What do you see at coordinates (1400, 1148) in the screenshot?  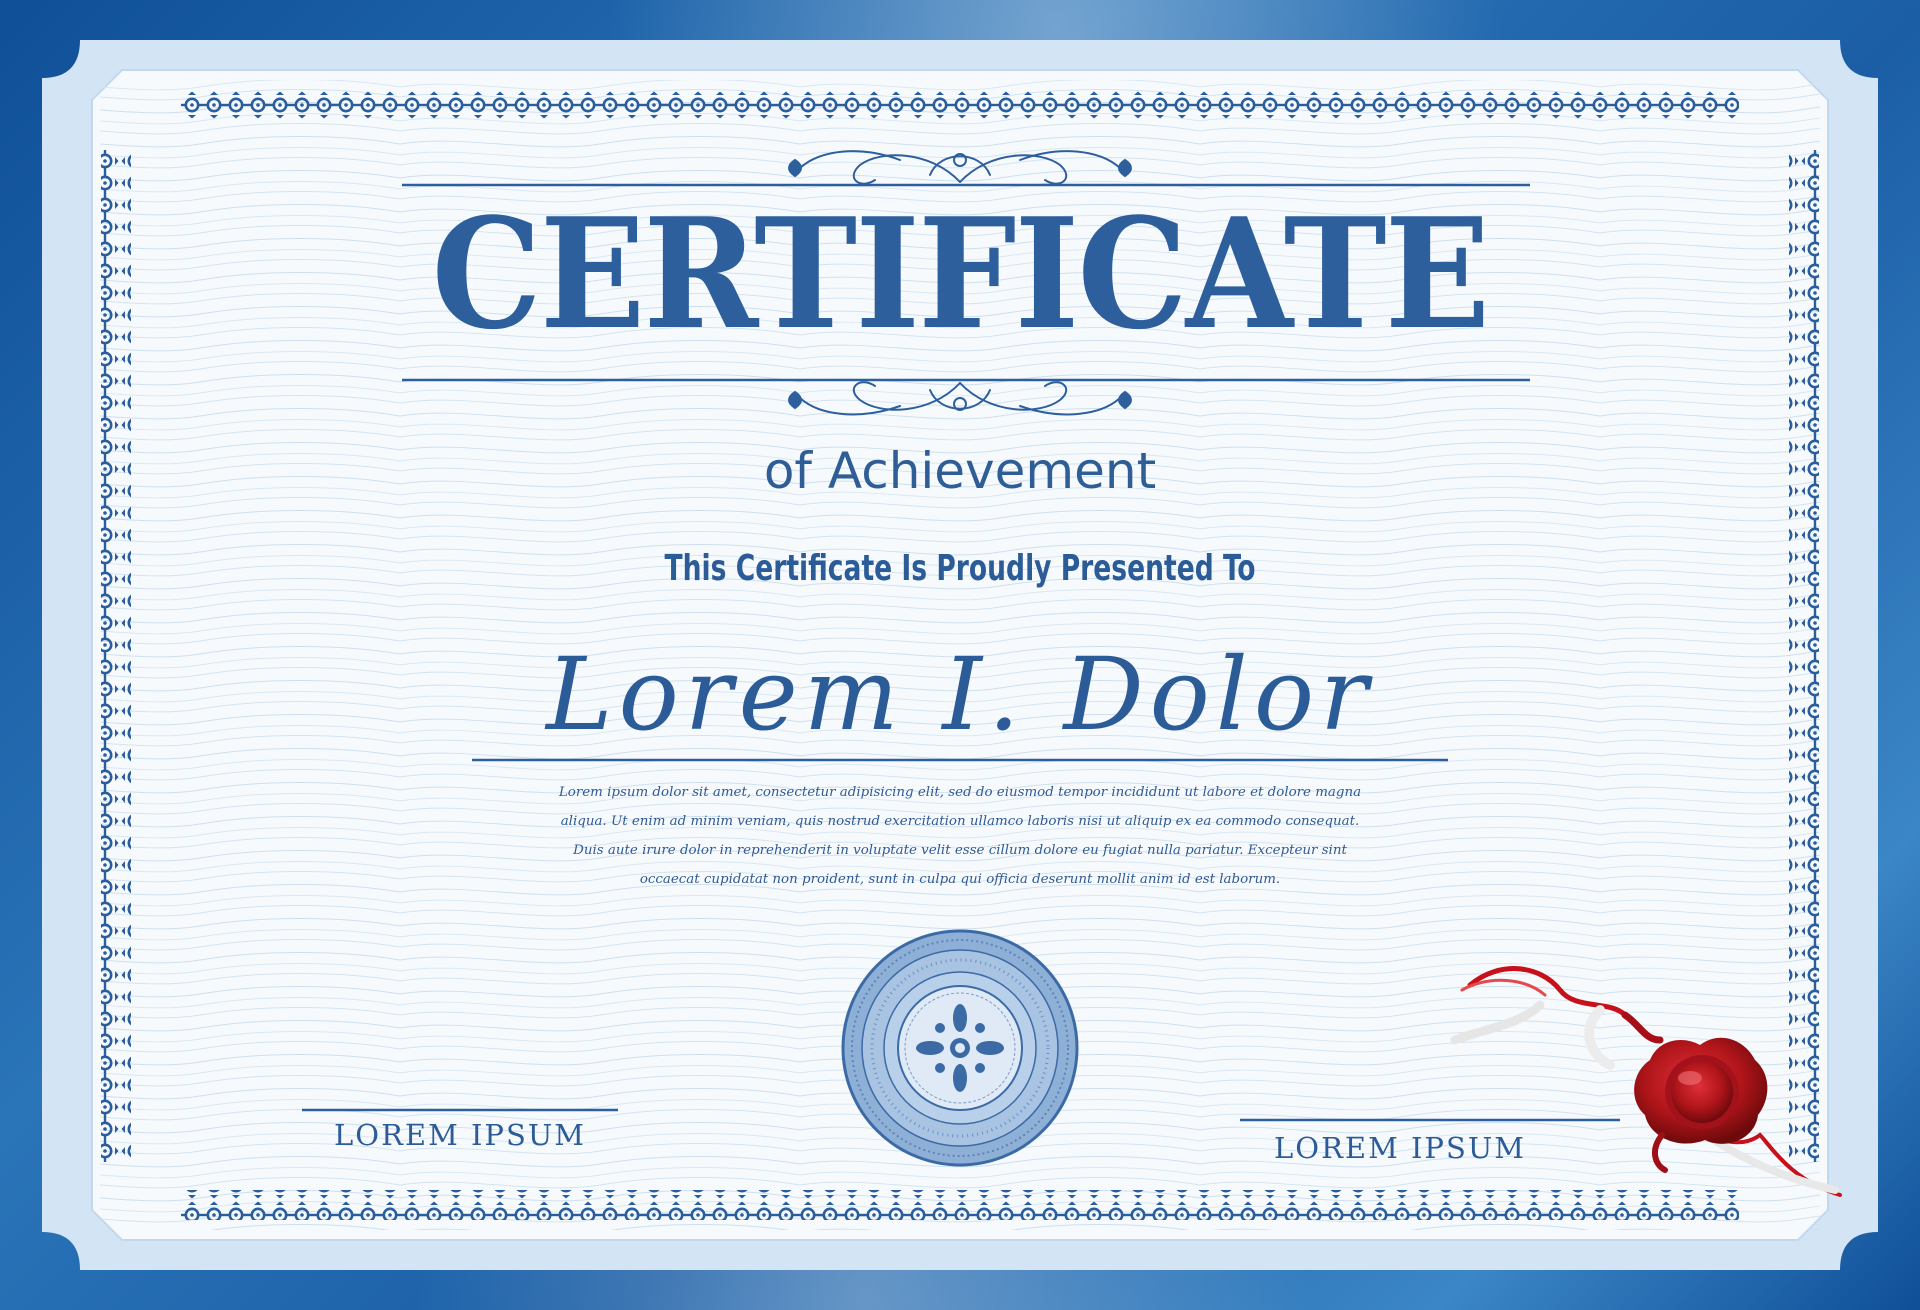 I see `signature-label-right: LOREM IPSUM` at bounding box center [1400, 1148].